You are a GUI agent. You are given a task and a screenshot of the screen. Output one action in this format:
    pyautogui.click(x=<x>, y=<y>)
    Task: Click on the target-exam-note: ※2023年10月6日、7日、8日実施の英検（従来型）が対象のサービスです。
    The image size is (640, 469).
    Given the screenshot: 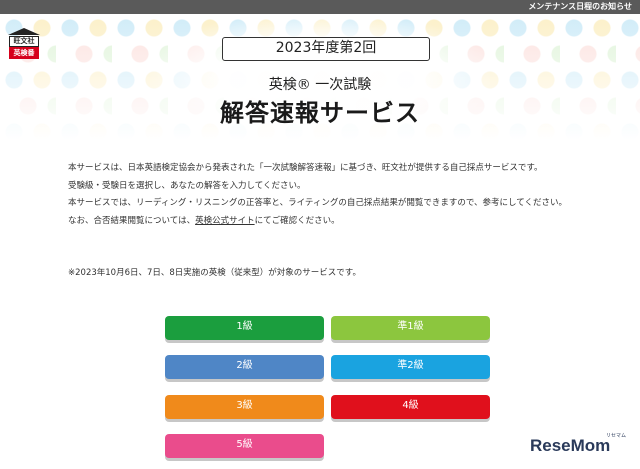 What is the action you would take?
    pyautogui.click(x=214, y=273)
    